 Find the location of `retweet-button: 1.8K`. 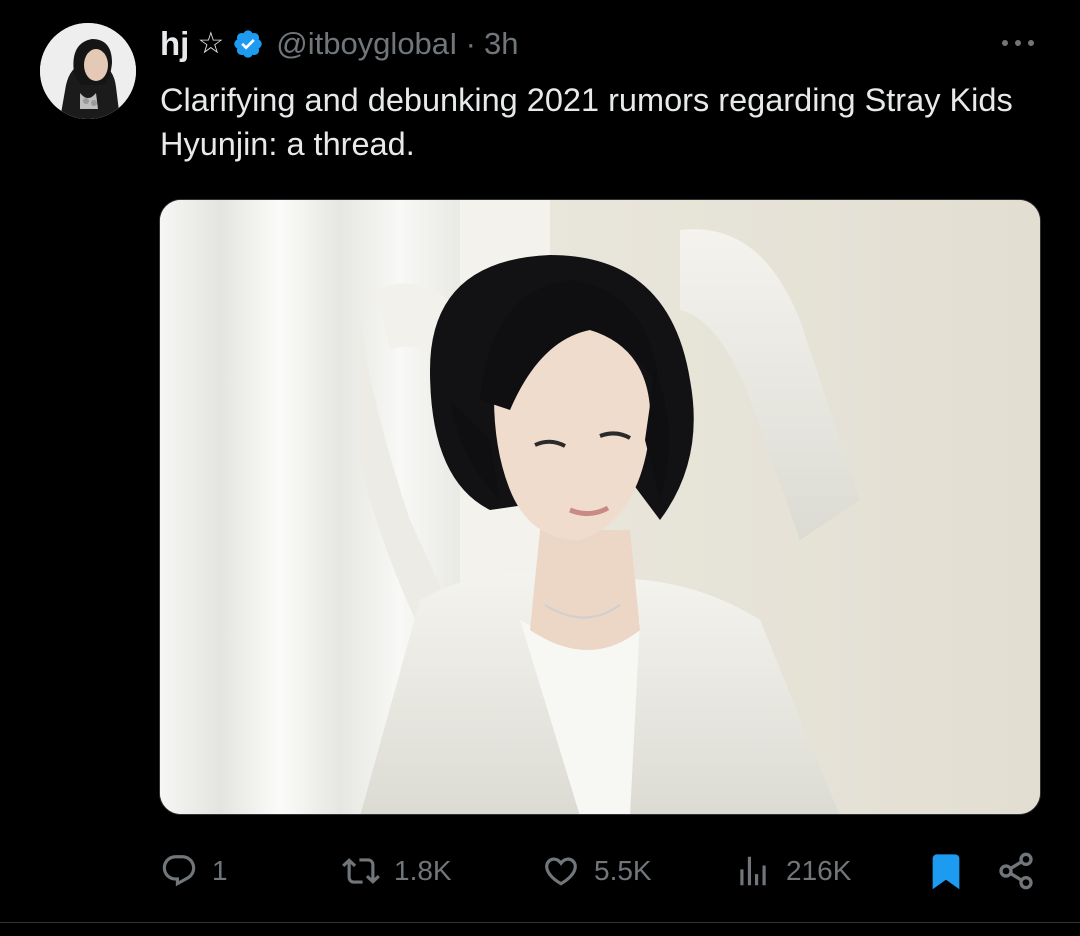

retweet-button: 1.8K is located at coordinates (397, 871).